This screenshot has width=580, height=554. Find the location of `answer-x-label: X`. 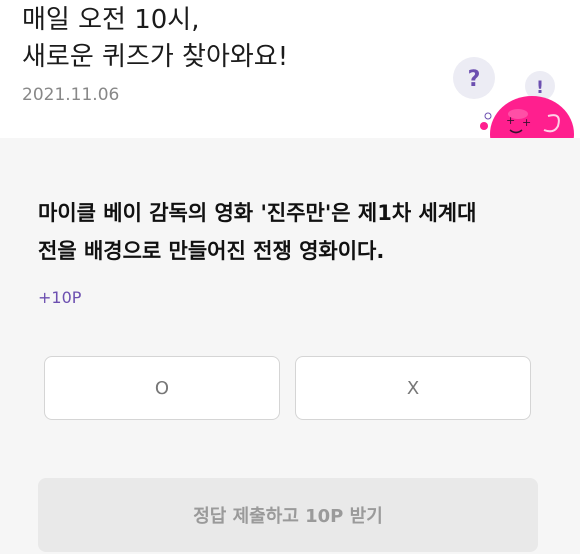

answer-x-label: X is located at coordinates (413, 388).